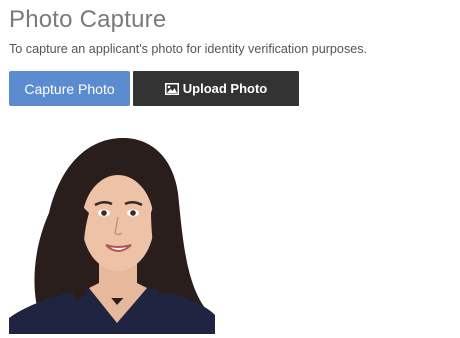 The width and height of the screenshot is (460, 338). I want to click on capture-photo-button: Capture Photo, so click(69, 88).